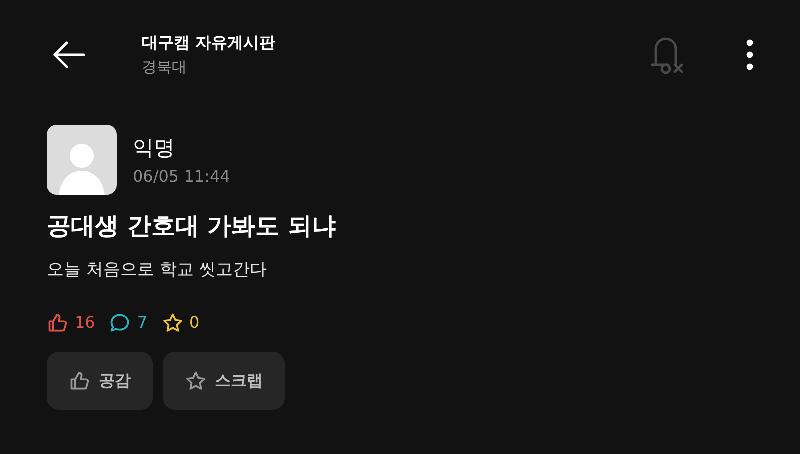 The image size is (800, 454). Describe the element at coordinates (192, 226) in the screenshot. I see `post-title: 공대생 간호대 가봐도 되냐` at that location.